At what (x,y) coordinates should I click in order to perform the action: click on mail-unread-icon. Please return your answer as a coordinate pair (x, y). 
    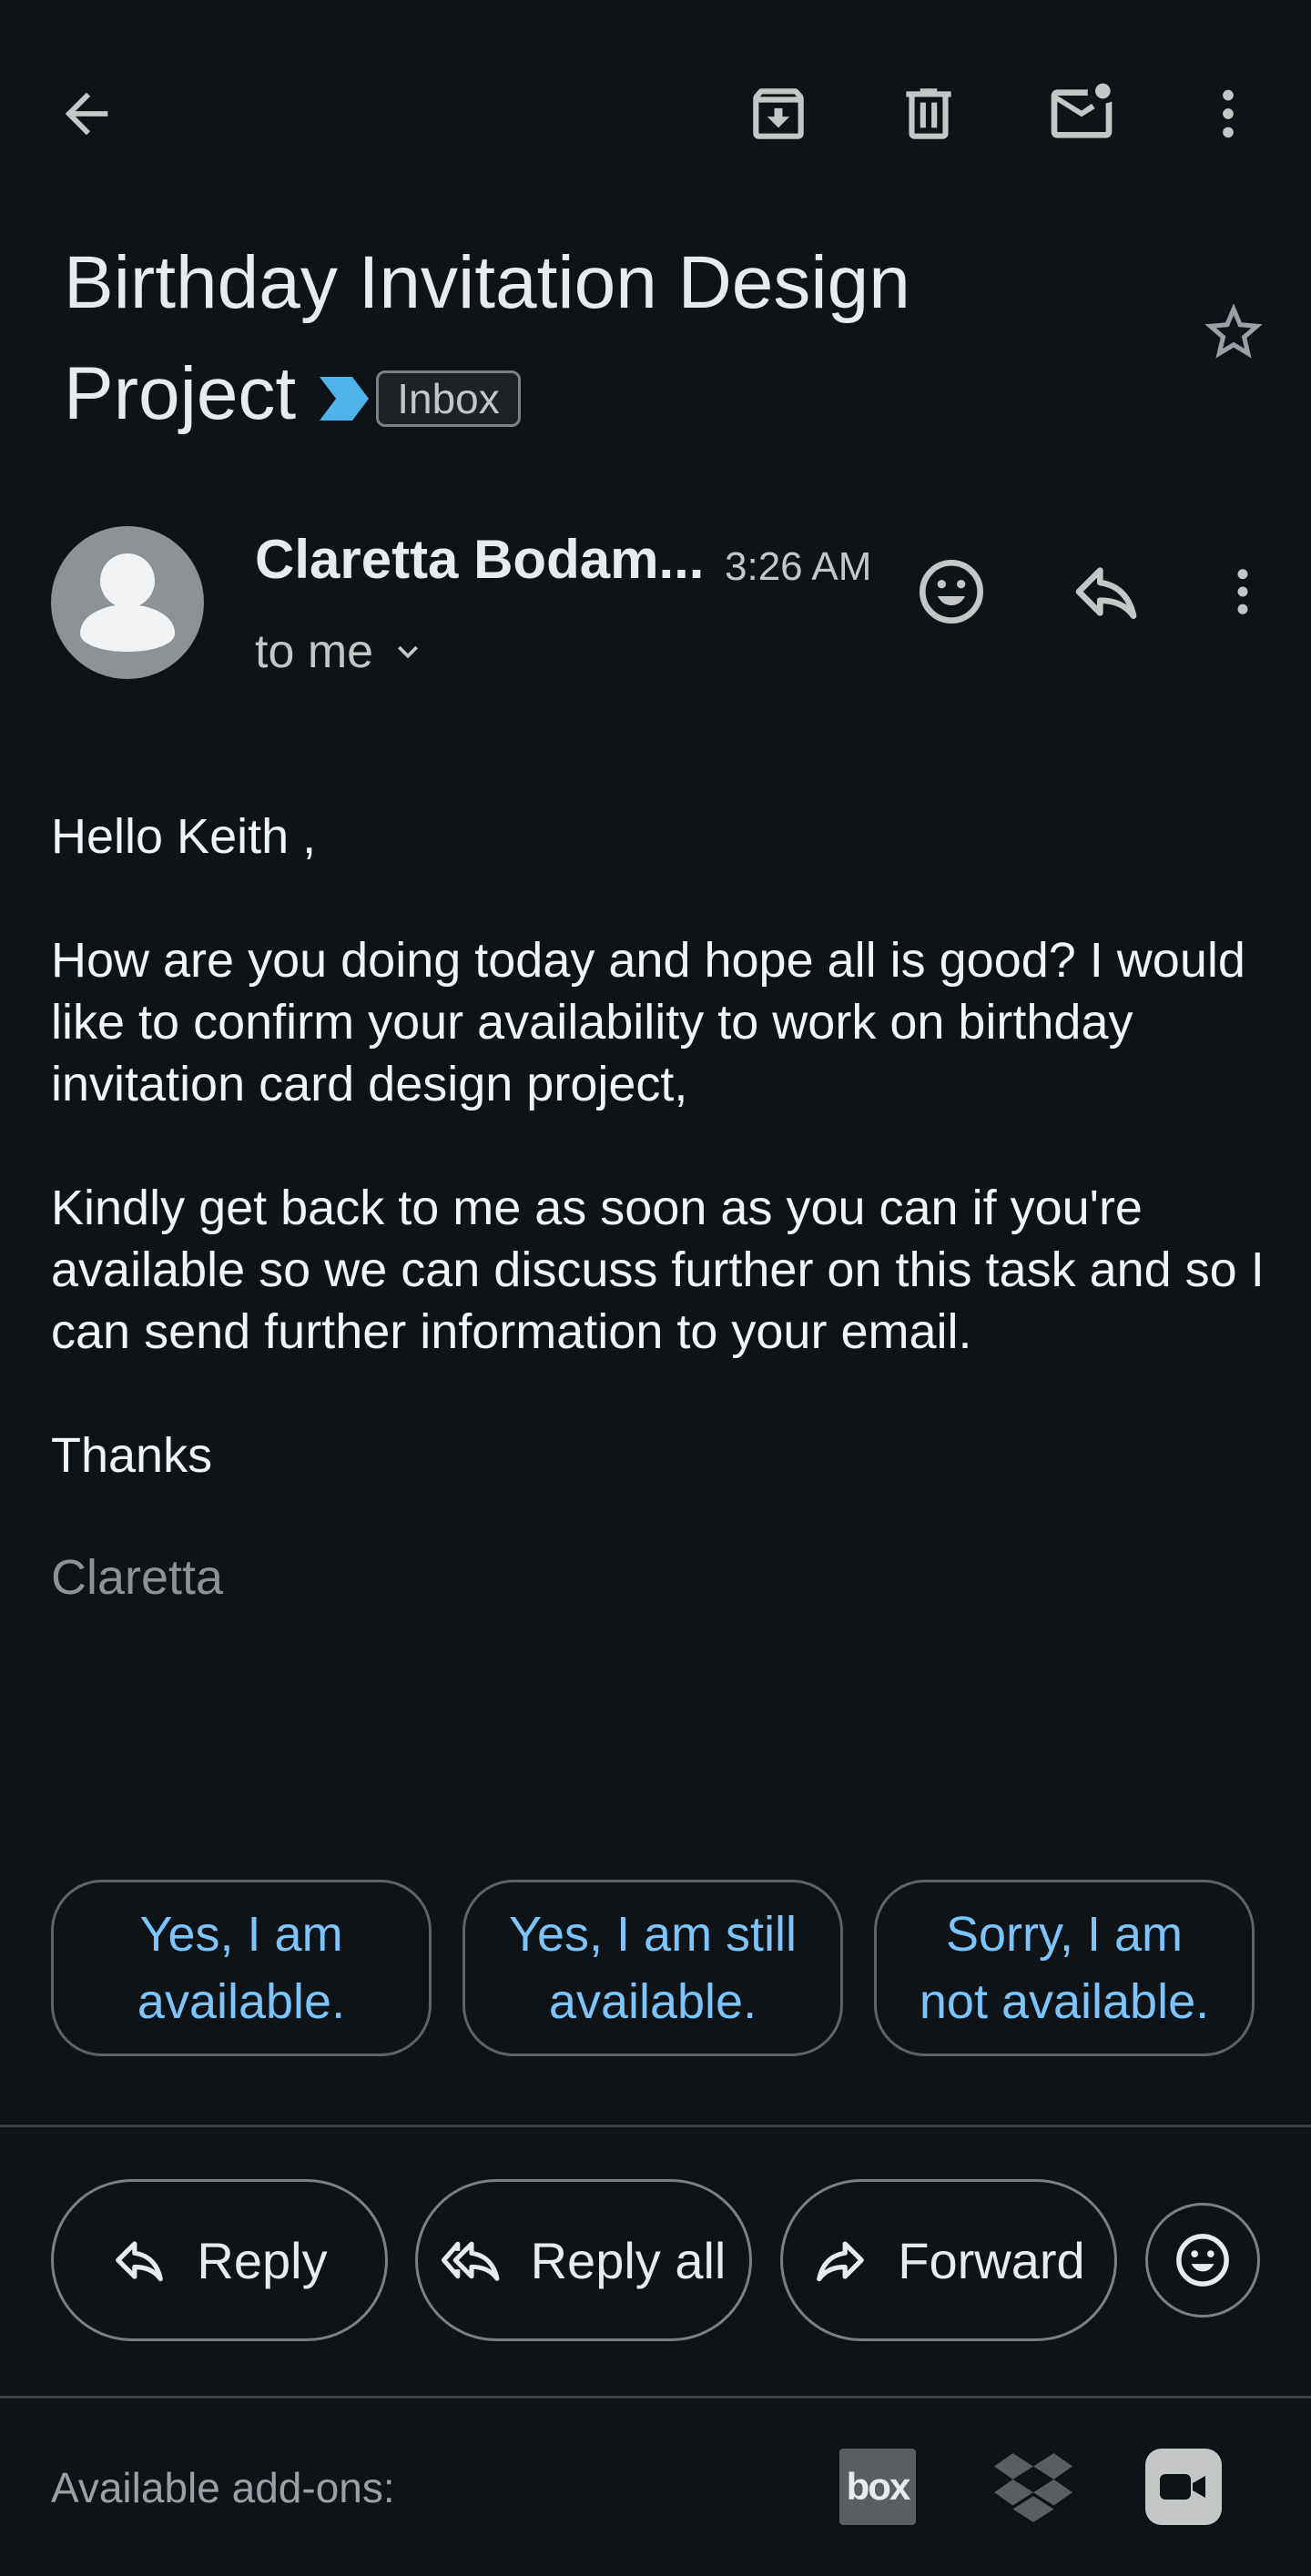
    Looking at the image, I should click on (1082, 110).